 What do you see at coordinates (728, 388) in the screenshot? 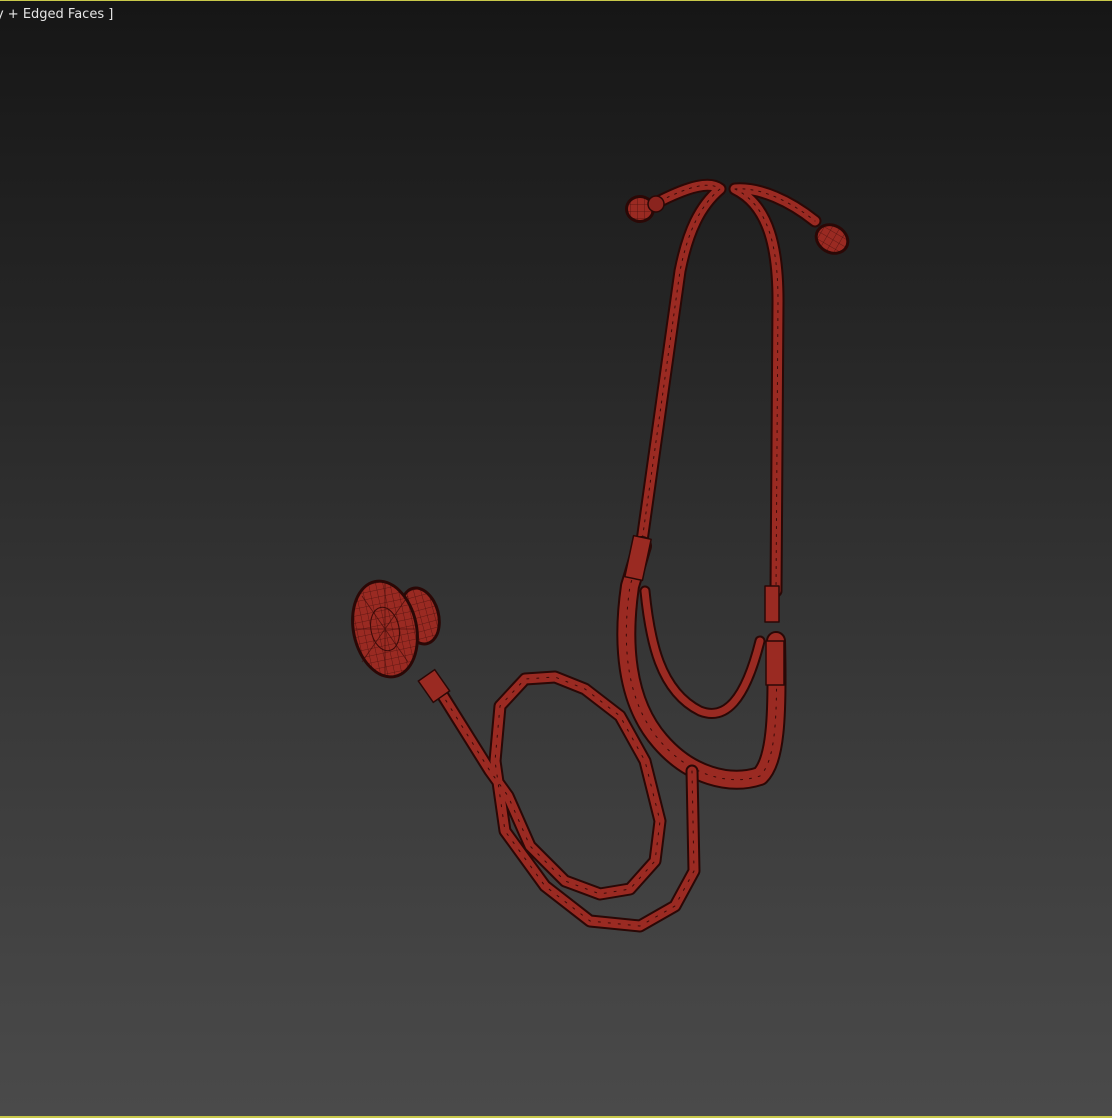
I see `headset-tube` at bounding box center [728, 388].